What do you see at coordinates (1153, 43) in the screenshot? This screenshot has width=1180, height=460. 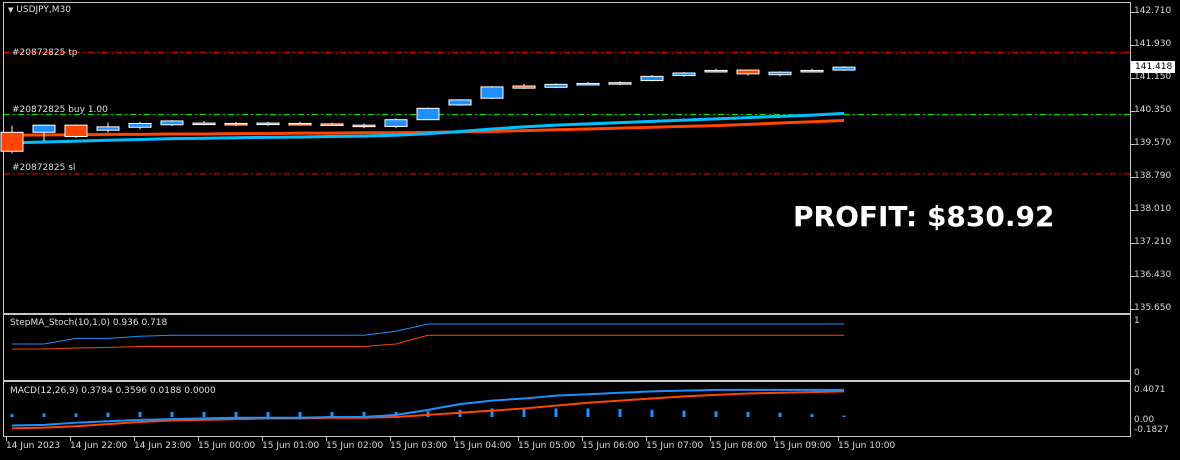 I see `price-tick-label: 141.930` at bounding box center [1153, 43].